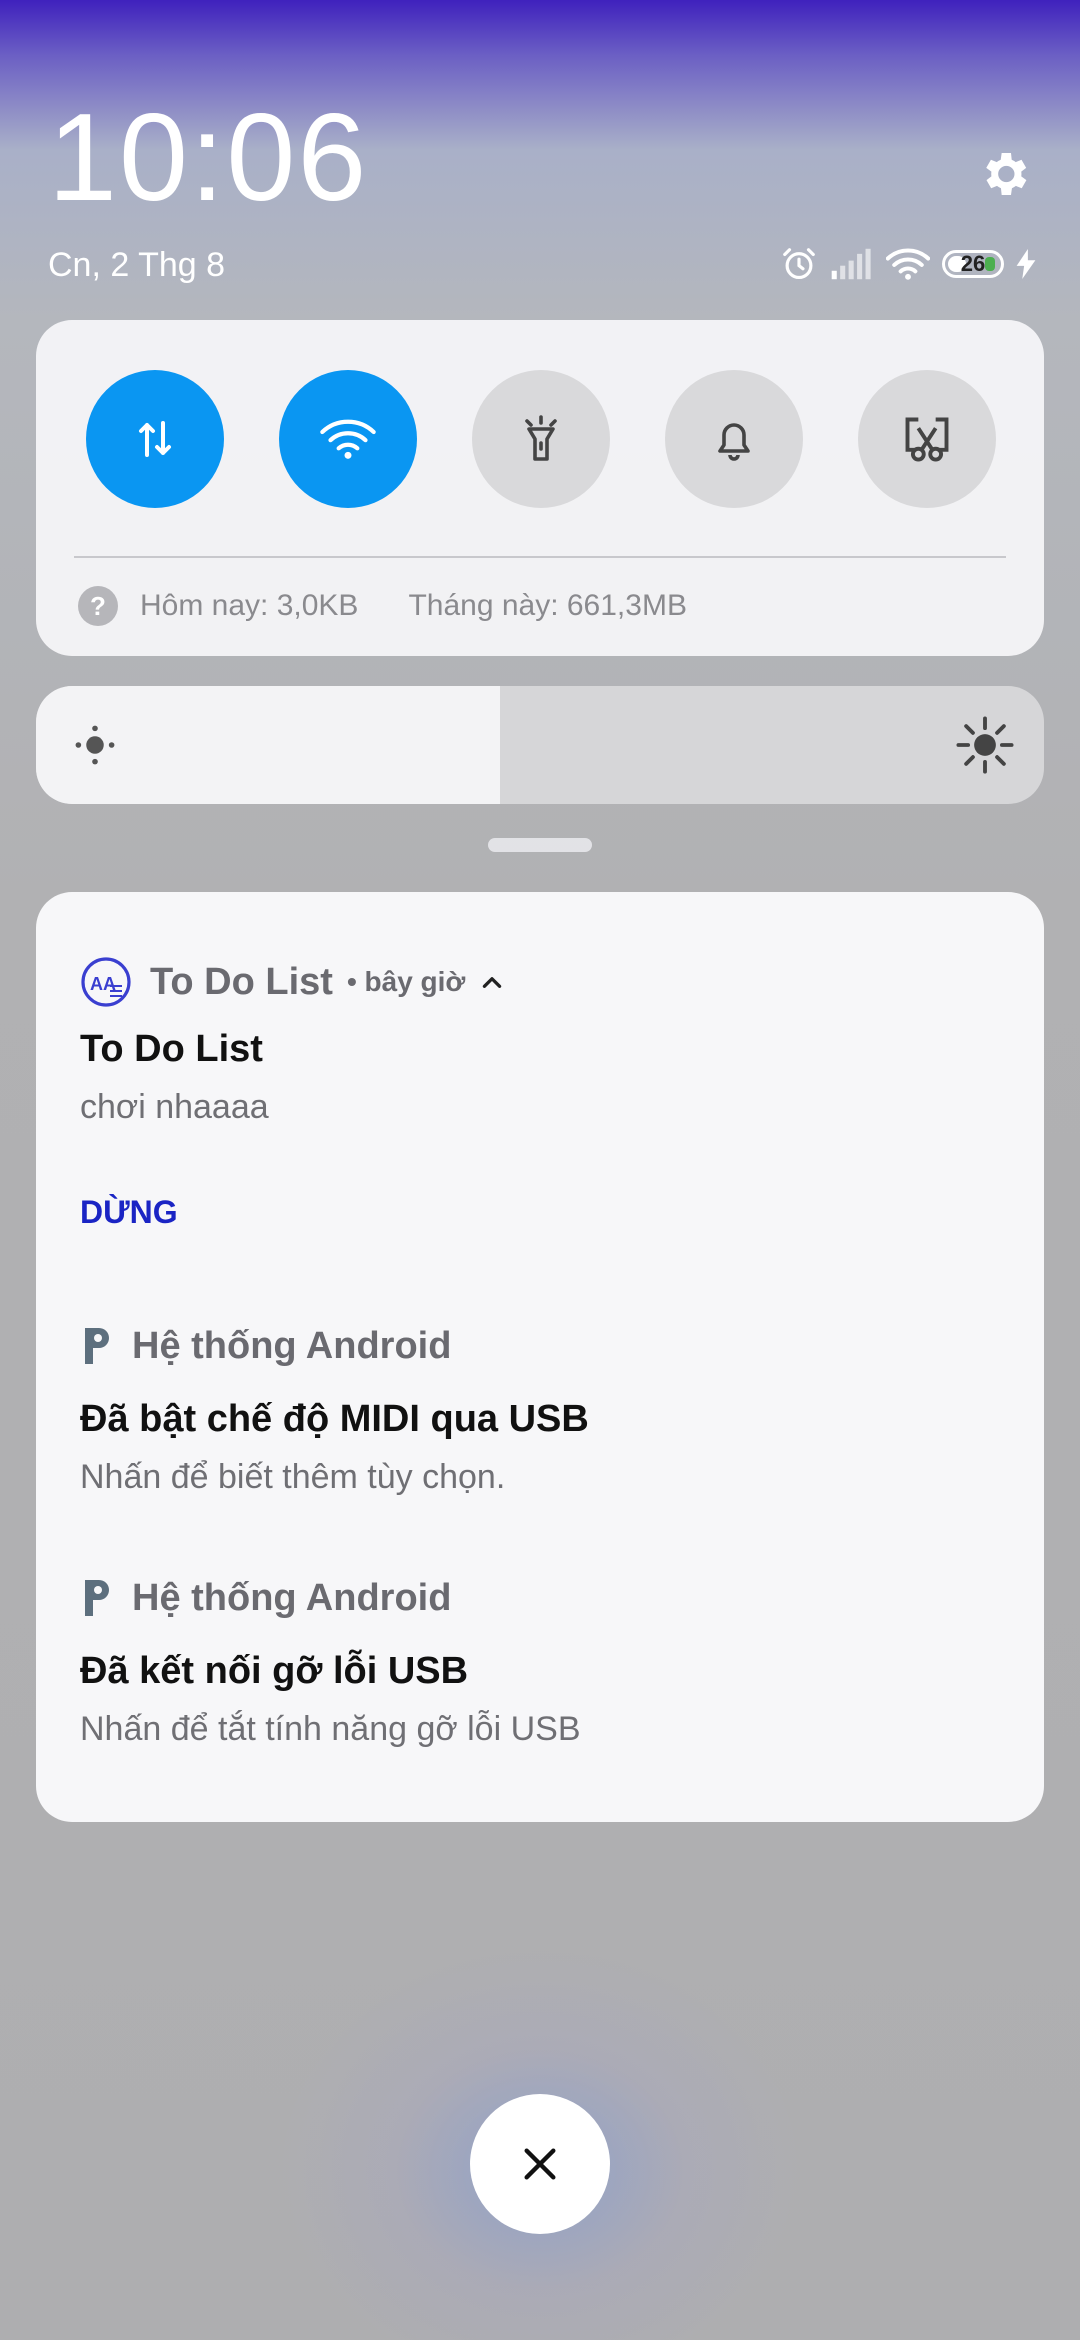 Image resolution: width=1080 pixels, height=2340 pixels. What do you see at coordinates (249, 605) in the screenshot?
I see `usage-today: Hôm nay: 3,0KB` at bounding box center [249, 605].